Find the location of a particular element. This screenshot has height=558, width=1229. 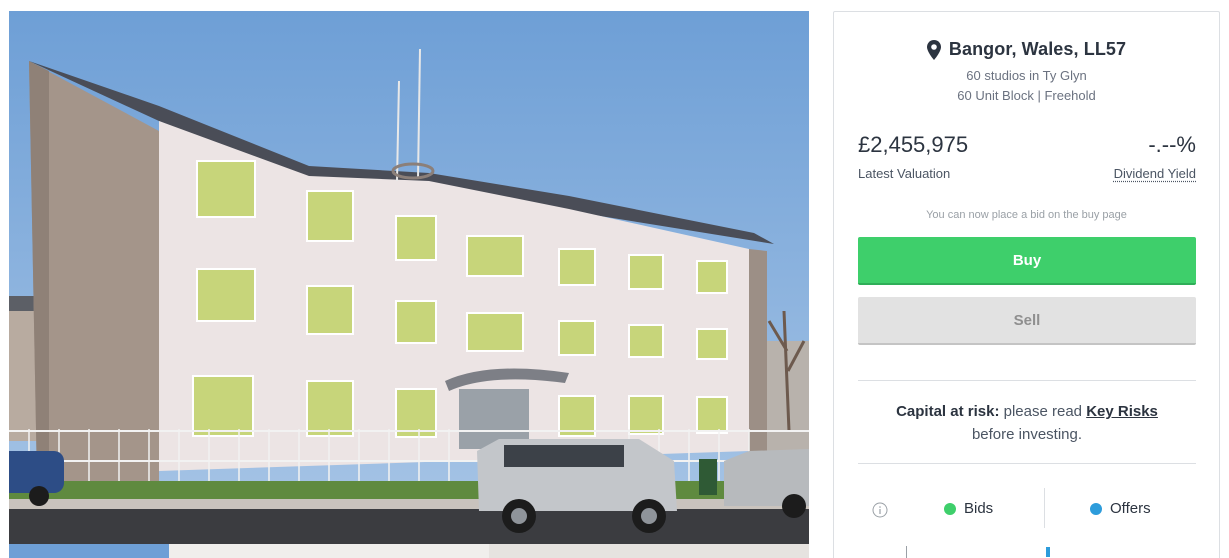

photo-thumbnail-strip is located at coordinates (409, 551).